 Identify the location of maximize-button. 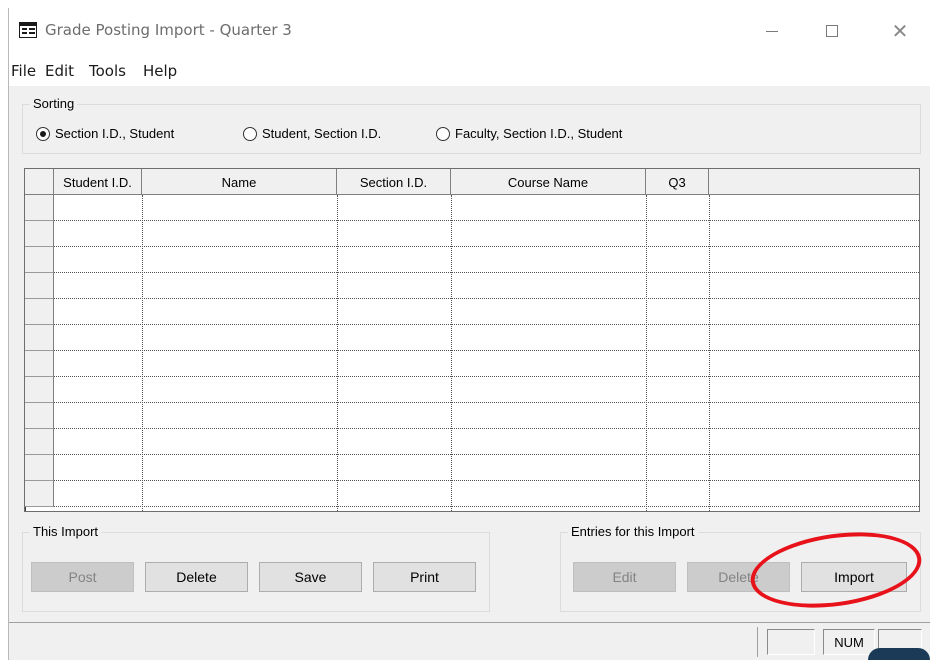
(832, 31).